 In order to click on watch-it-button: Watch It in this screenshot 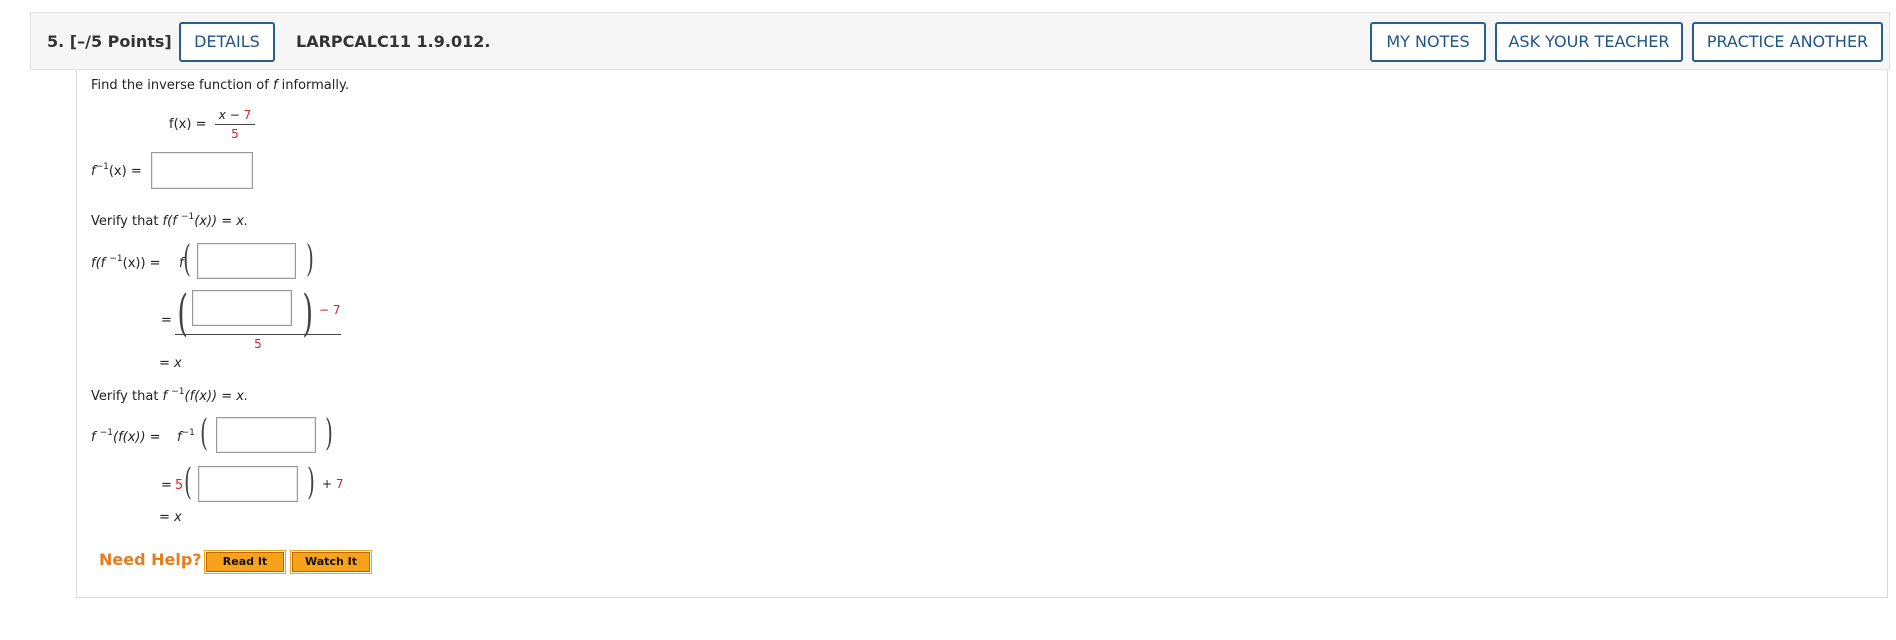, I will do `click(331, 562)`.